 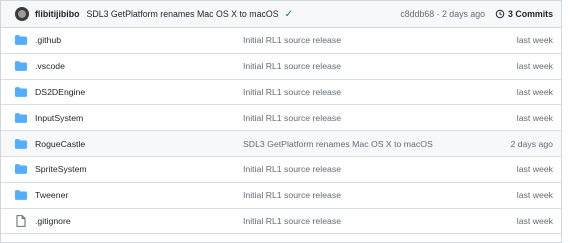 I want to click on file-name-link: DS2DEngine, so click(x=139, y=92).